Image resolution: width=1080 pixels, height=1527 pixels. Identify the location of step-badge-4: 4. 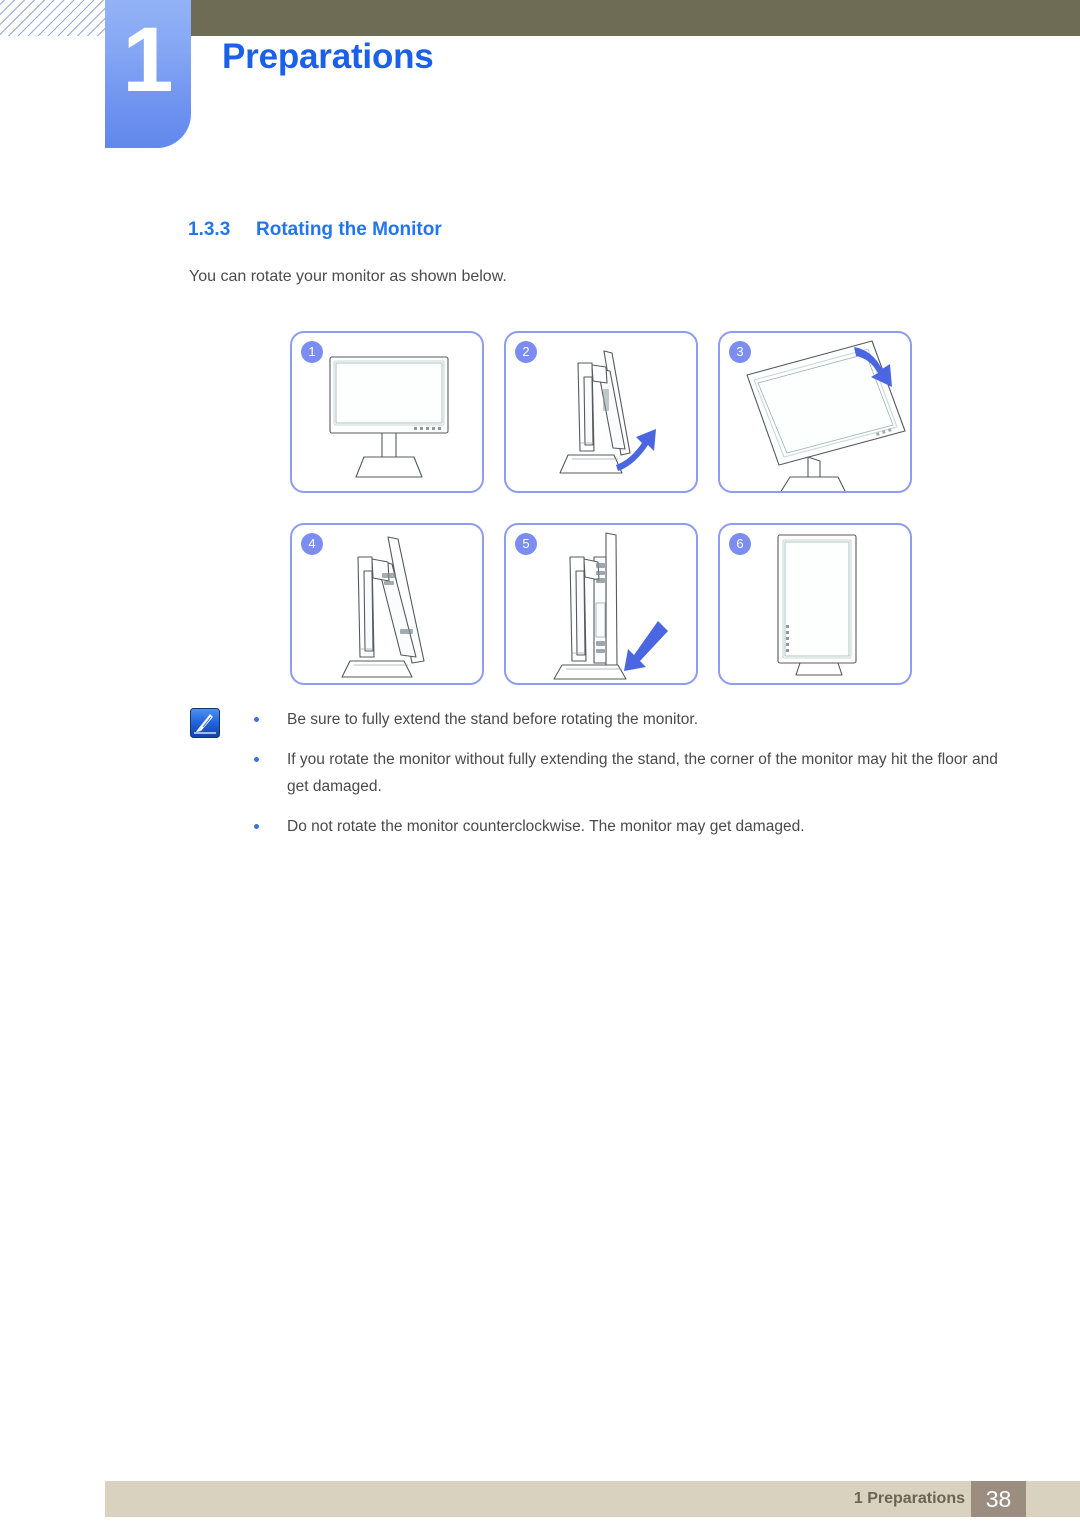
(312, 544).